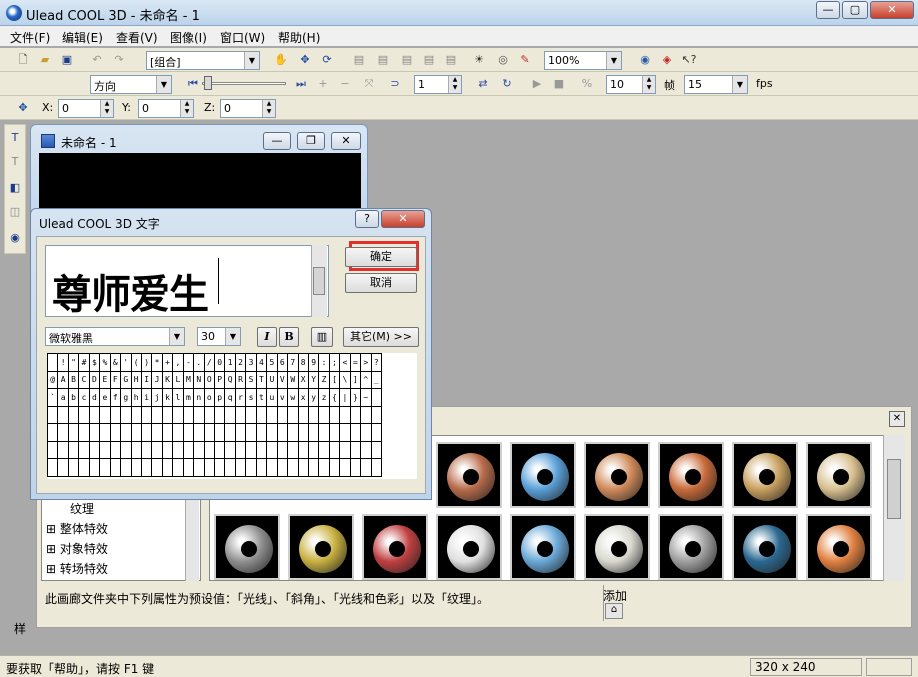  What do you see at coordinates (355, 379) in the screenshot?
I see `char-cell: ]` at bounding box center [355, 379].